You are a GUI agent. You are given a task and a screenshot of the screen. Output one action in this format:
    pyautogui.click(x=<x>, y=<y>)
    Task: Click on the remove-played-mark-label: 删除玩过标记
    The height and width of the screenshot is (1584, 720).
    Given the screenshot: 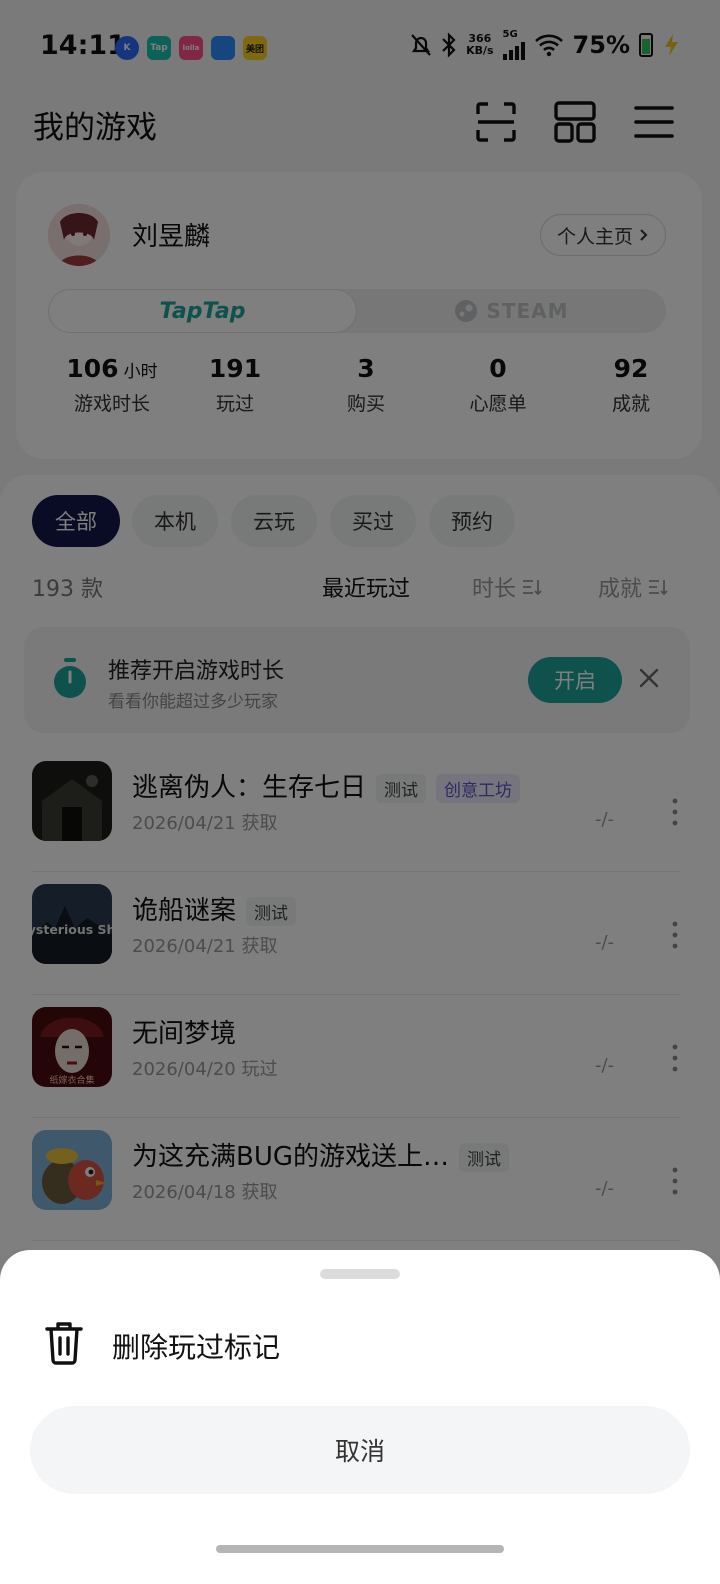 What is the action you would take?
    pyautogui.click(x=196, y=1347)
    